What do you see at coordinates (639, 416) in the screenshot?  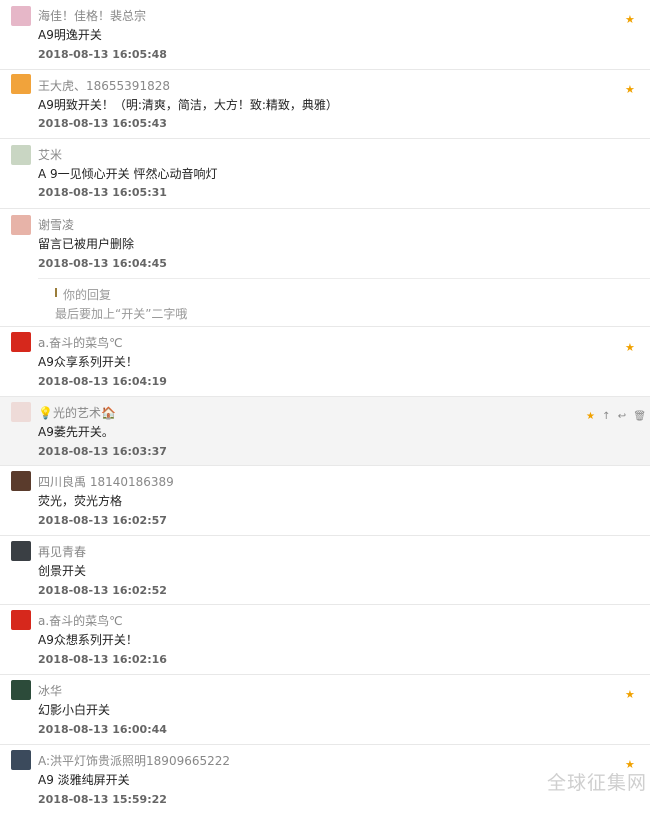 I see `delete-icon: 🗑` at bounding box center [639, 416].